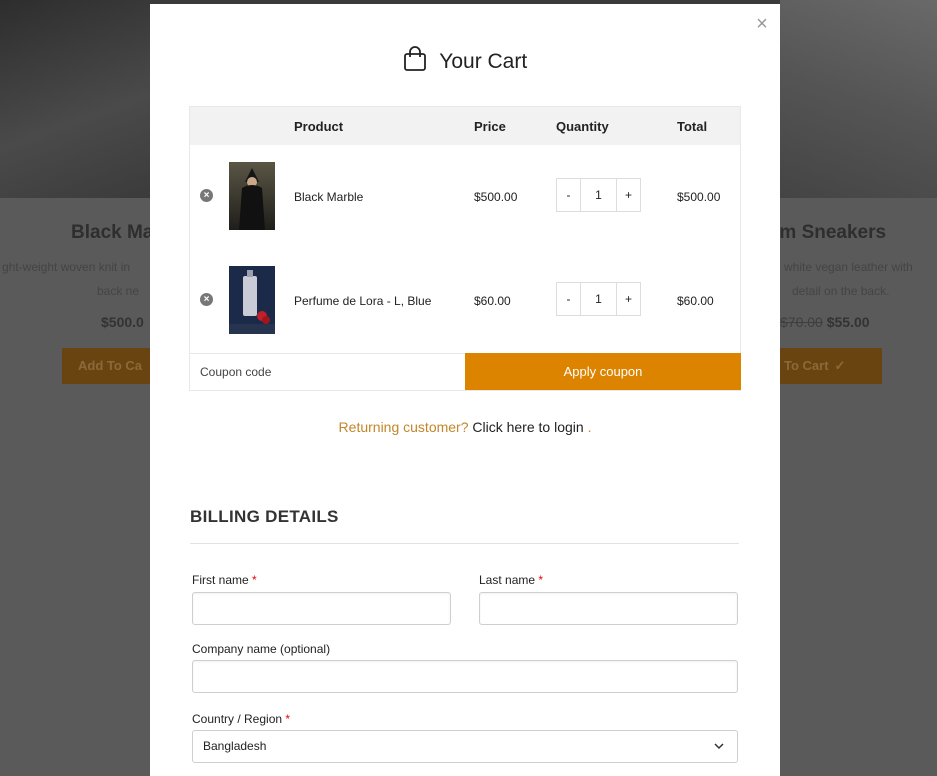 Image resolution: width=937 pixels, height=776 pixels. What do you see at coordinates (719, 752) in the screenshot?
I see `chevron-down-icon` at bounding box center [719, 752].